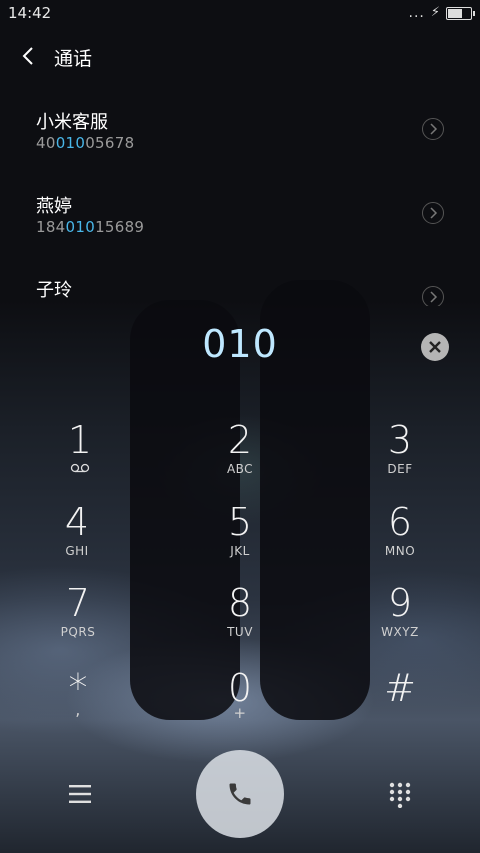 The height and width of the screenshot is (853, 480). I want to click on key-digit: 4, so click(77, 522).